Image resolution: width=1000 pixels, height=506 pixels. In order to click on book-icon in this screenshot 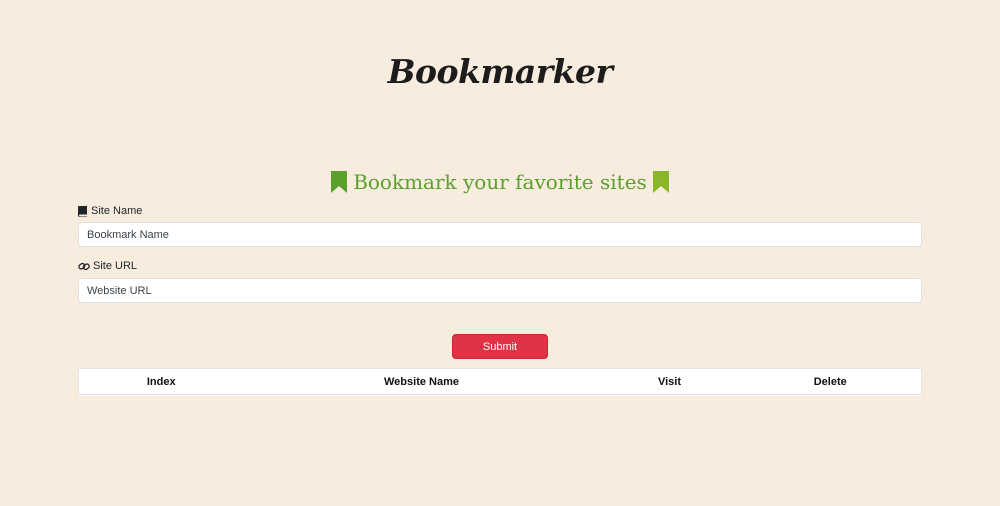, I will do `click(82, 211)`.